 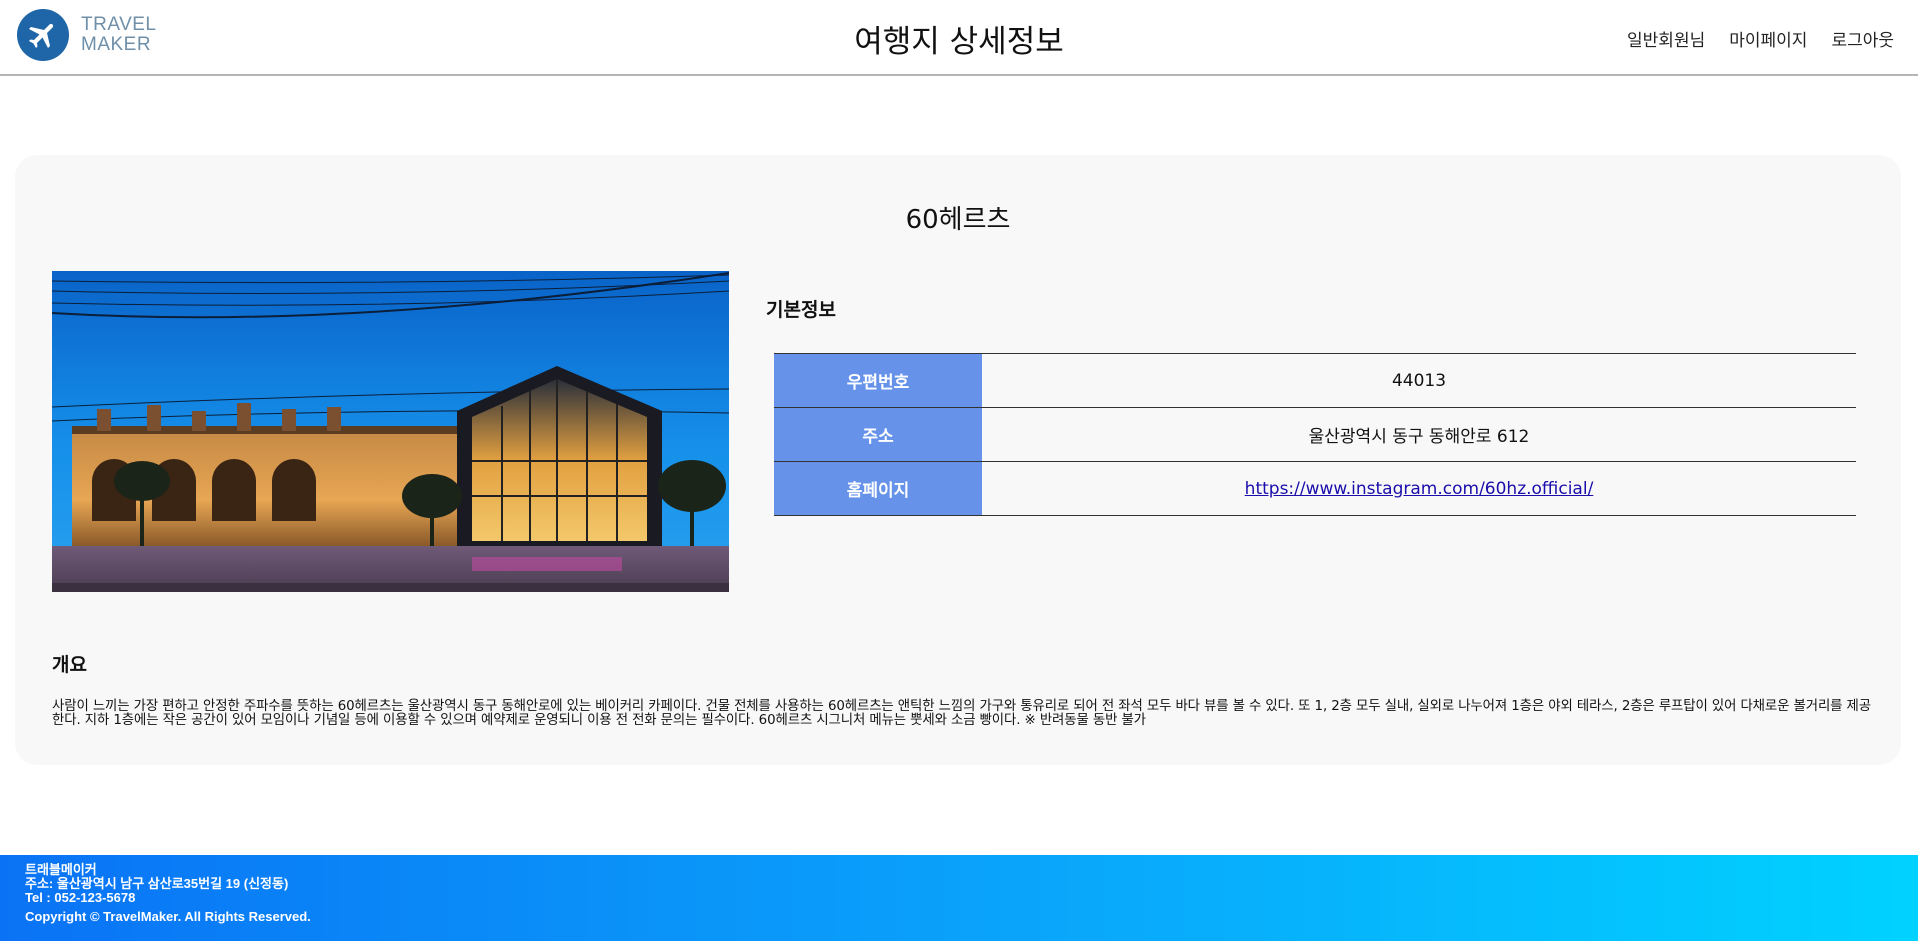 I want to click on footer-tel: Tel : 052-123-5678, so click(x=80, y=897).